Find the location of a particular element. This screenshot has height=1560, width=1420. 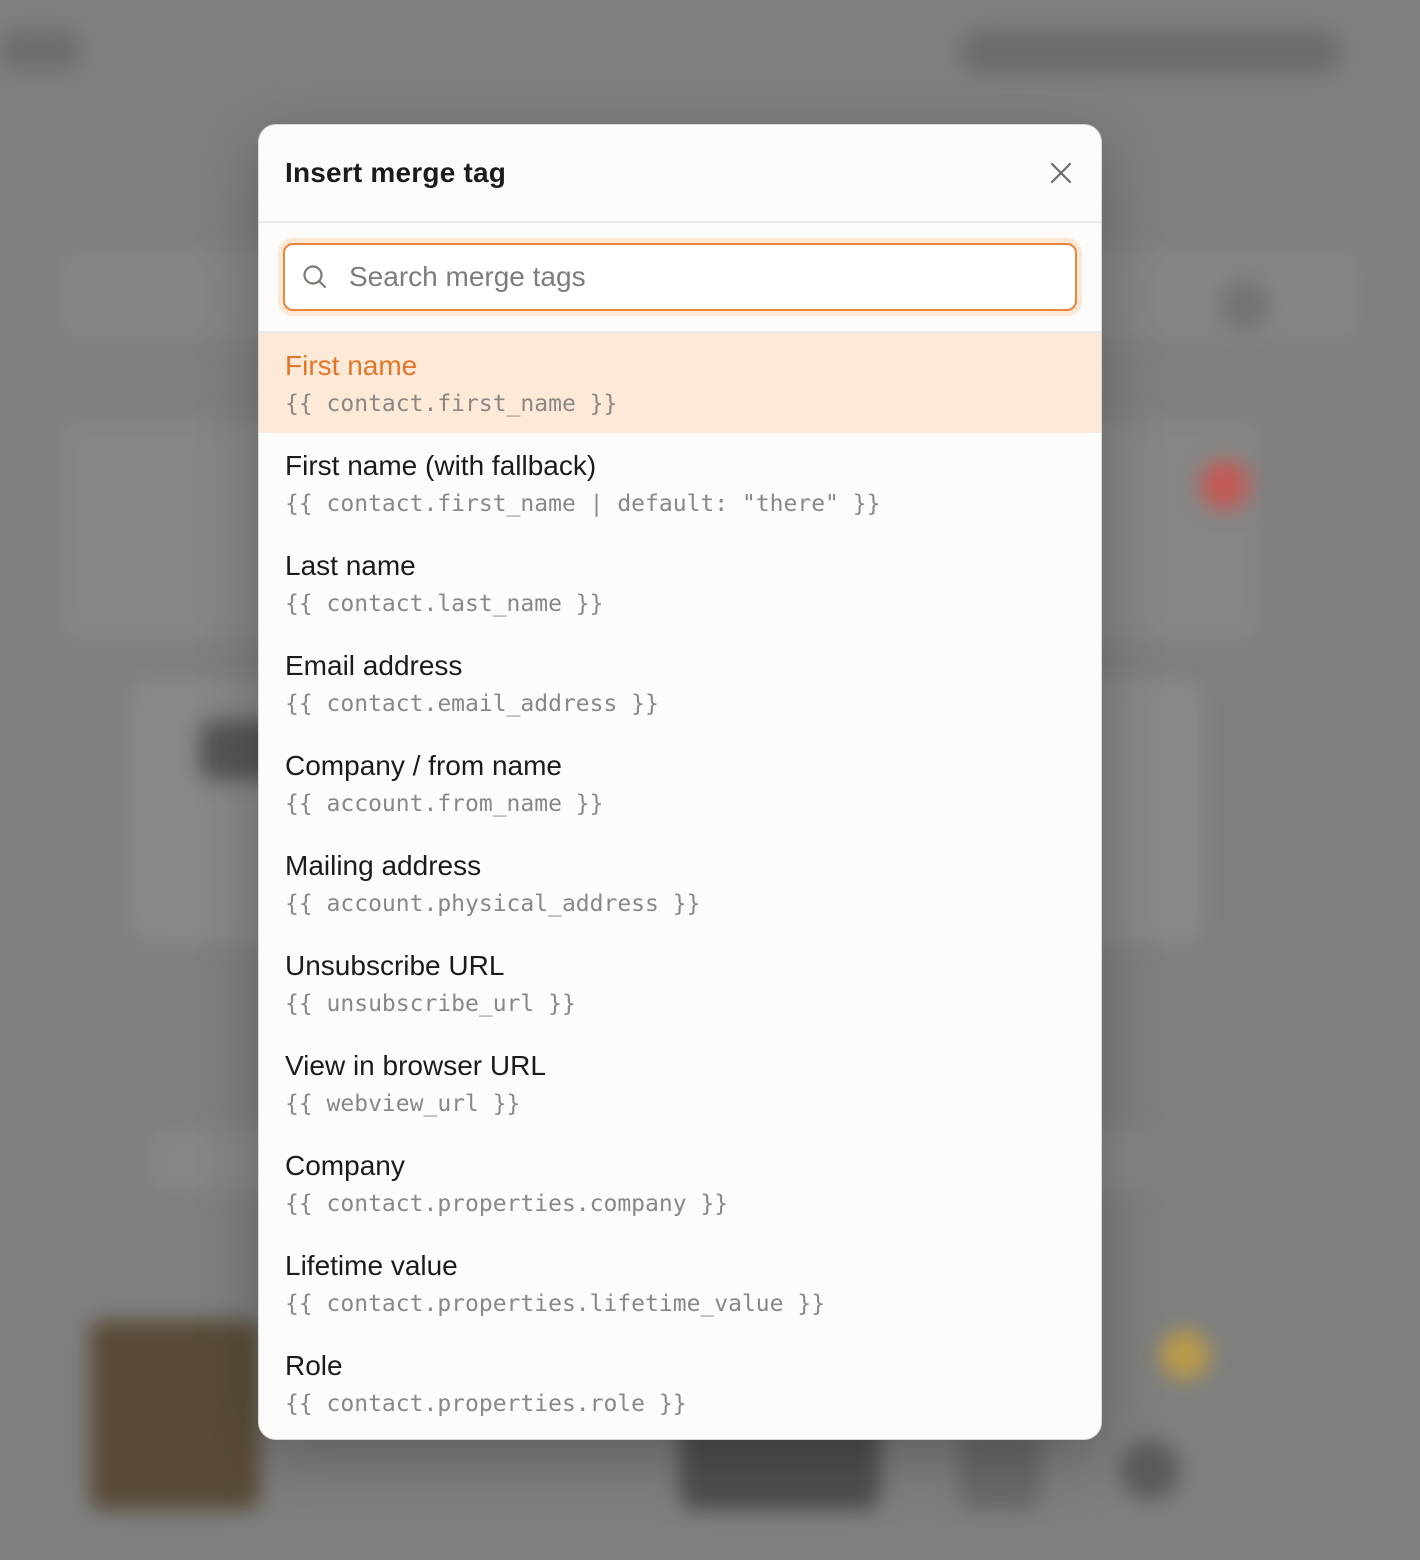

close-button is located at coordinates (1061, 173).